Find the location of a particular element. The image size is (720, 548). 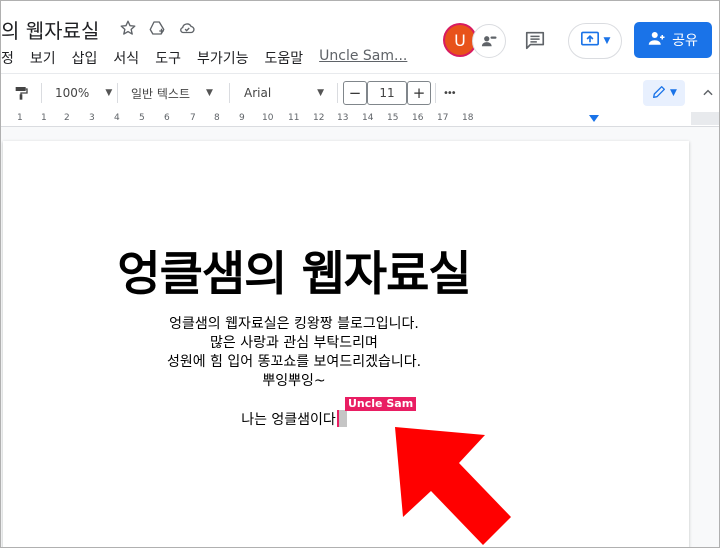

star-icon is located at coordinates (128, 28).